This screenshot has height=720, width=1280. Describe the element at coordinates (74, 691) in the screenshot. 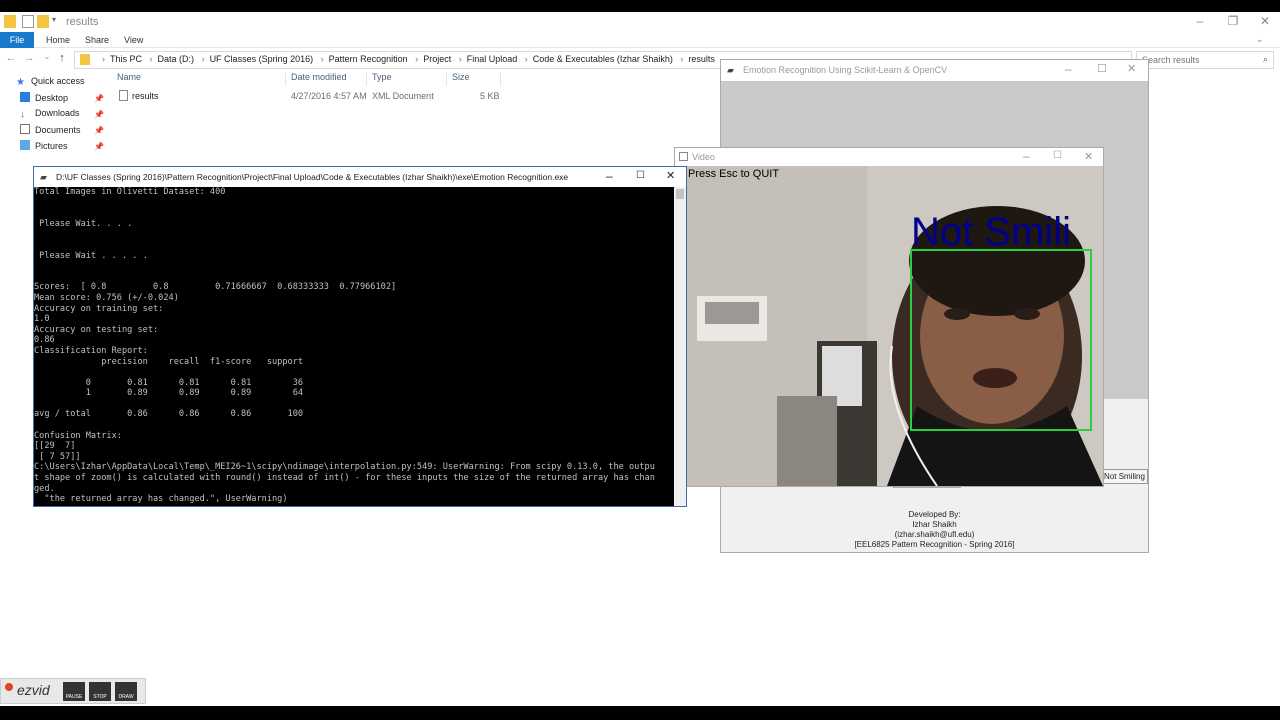

I see `pause-button: PAUSE` at that location.